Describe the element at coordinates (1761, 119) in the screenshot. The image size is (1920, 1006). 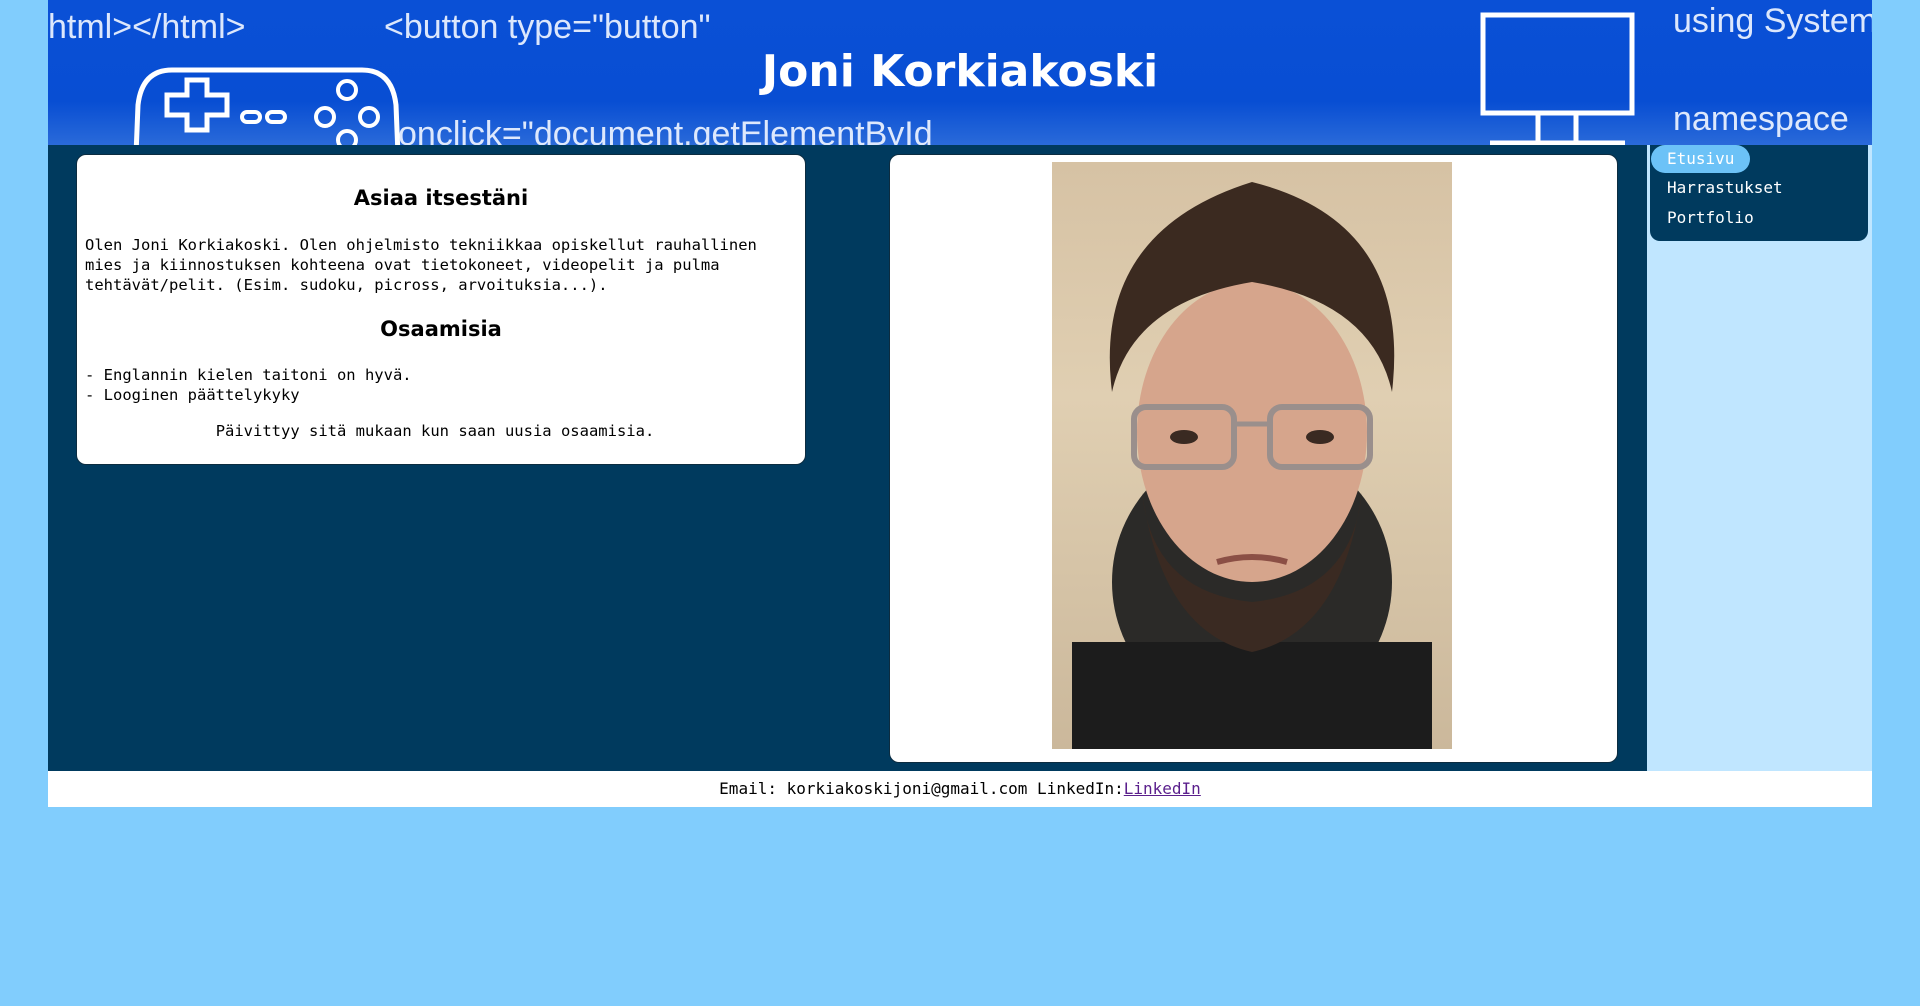
I see `banner-code-text: namespace` at that location.